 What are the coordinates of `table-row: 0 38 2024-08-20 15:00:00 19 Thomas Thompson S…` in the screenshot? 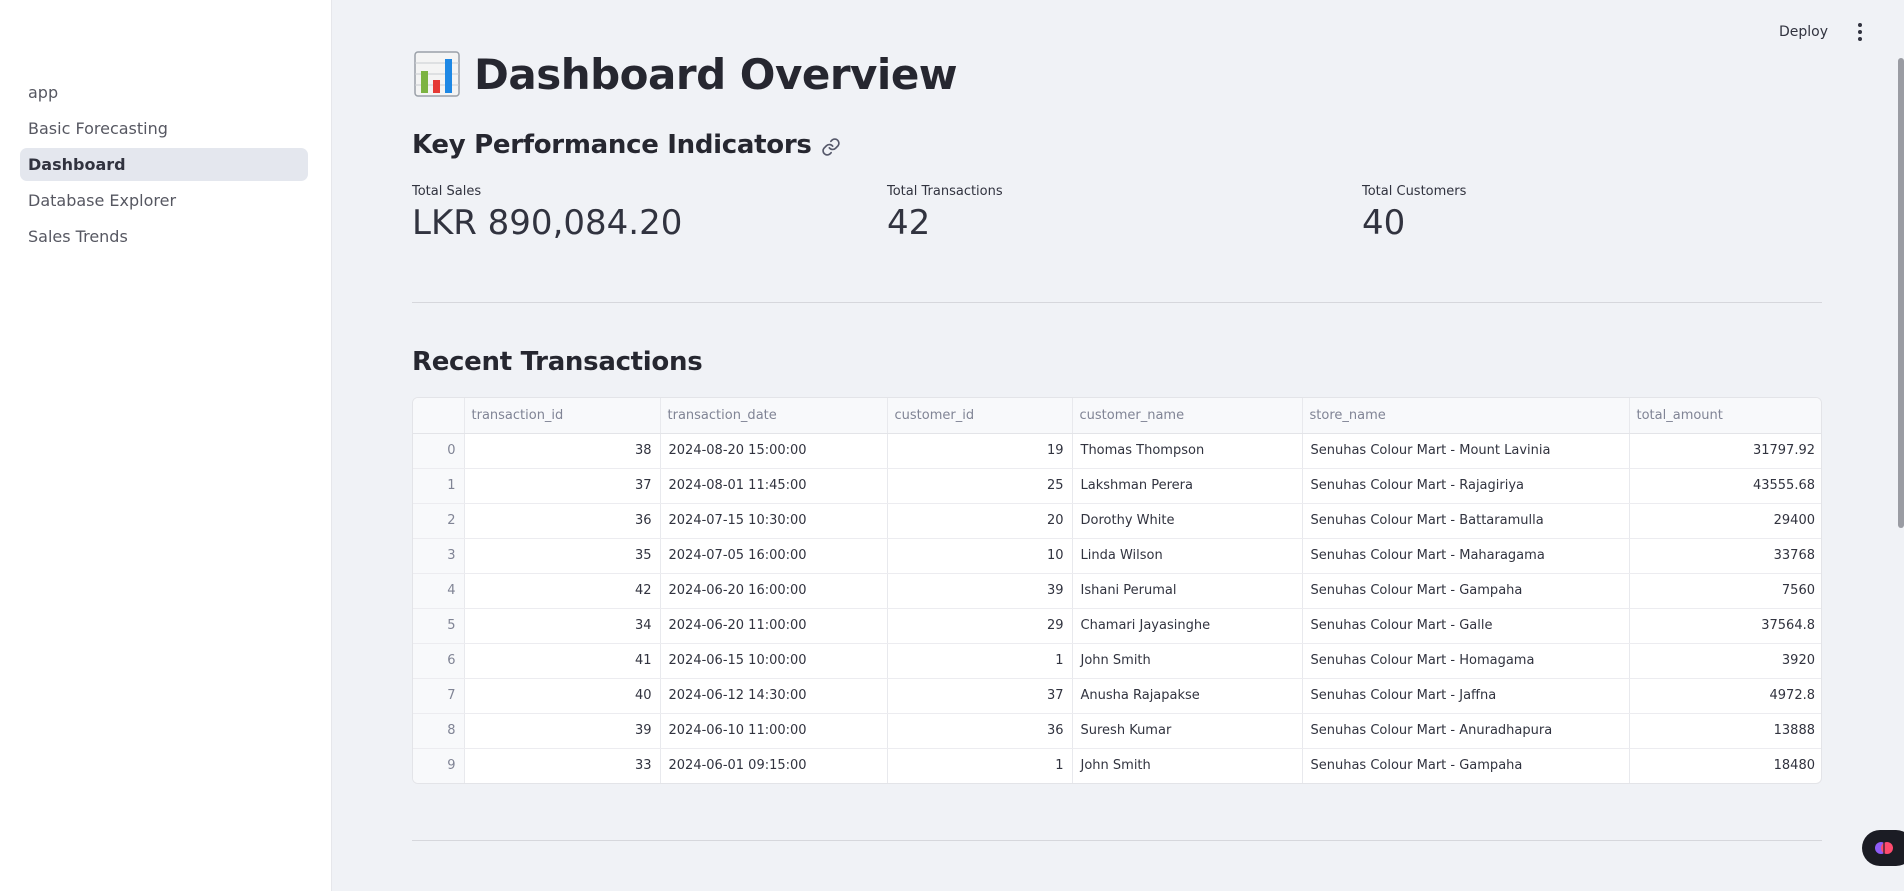 It's located at (1117, 451).